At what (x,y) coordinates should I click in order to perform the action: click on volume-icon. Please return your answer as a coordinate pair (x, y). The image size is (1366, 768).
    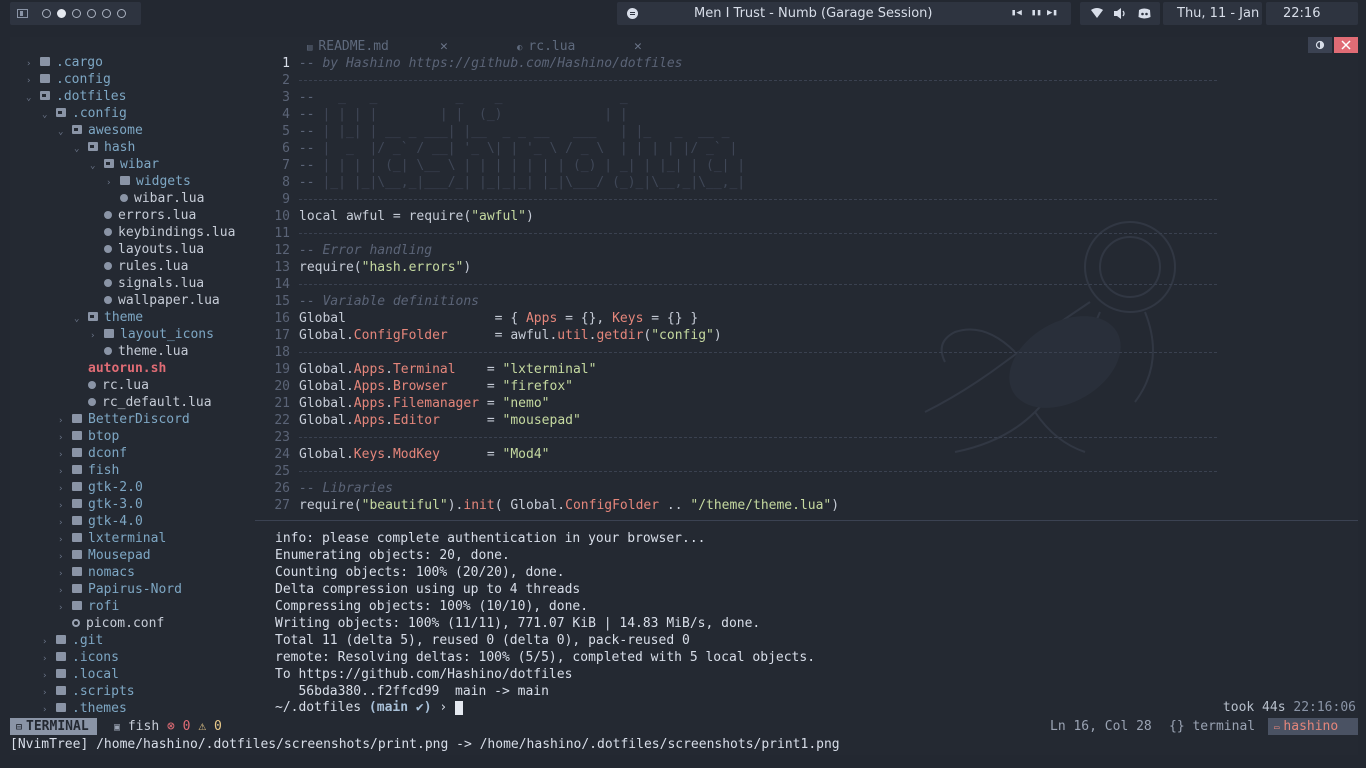
    Looking at the image, I should click on (1120, 13).